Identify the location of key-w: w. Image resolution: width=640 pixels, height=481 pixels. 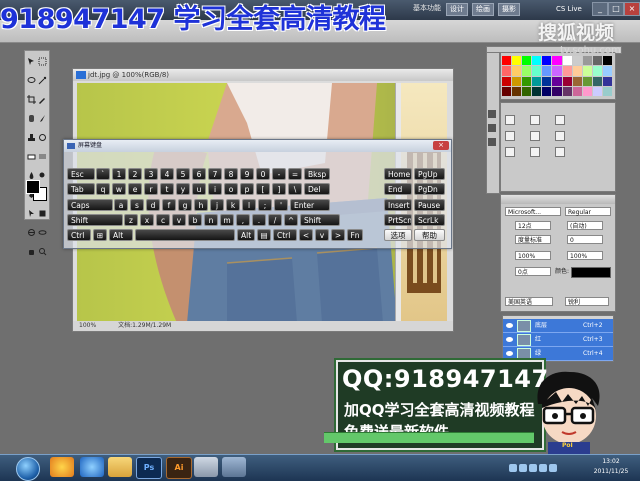
(119, 189).